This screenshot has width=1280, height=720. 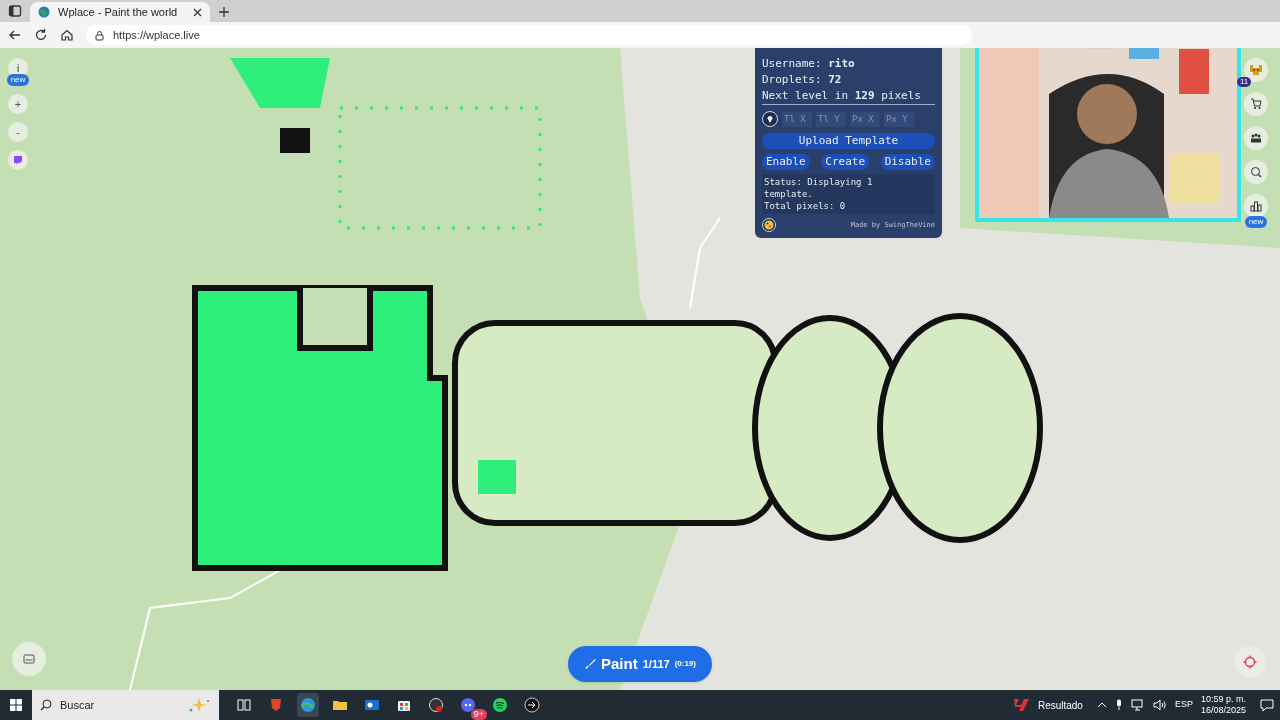 I want to click on clock-time: 10:59 p. m., so click(x=1223, y=699).